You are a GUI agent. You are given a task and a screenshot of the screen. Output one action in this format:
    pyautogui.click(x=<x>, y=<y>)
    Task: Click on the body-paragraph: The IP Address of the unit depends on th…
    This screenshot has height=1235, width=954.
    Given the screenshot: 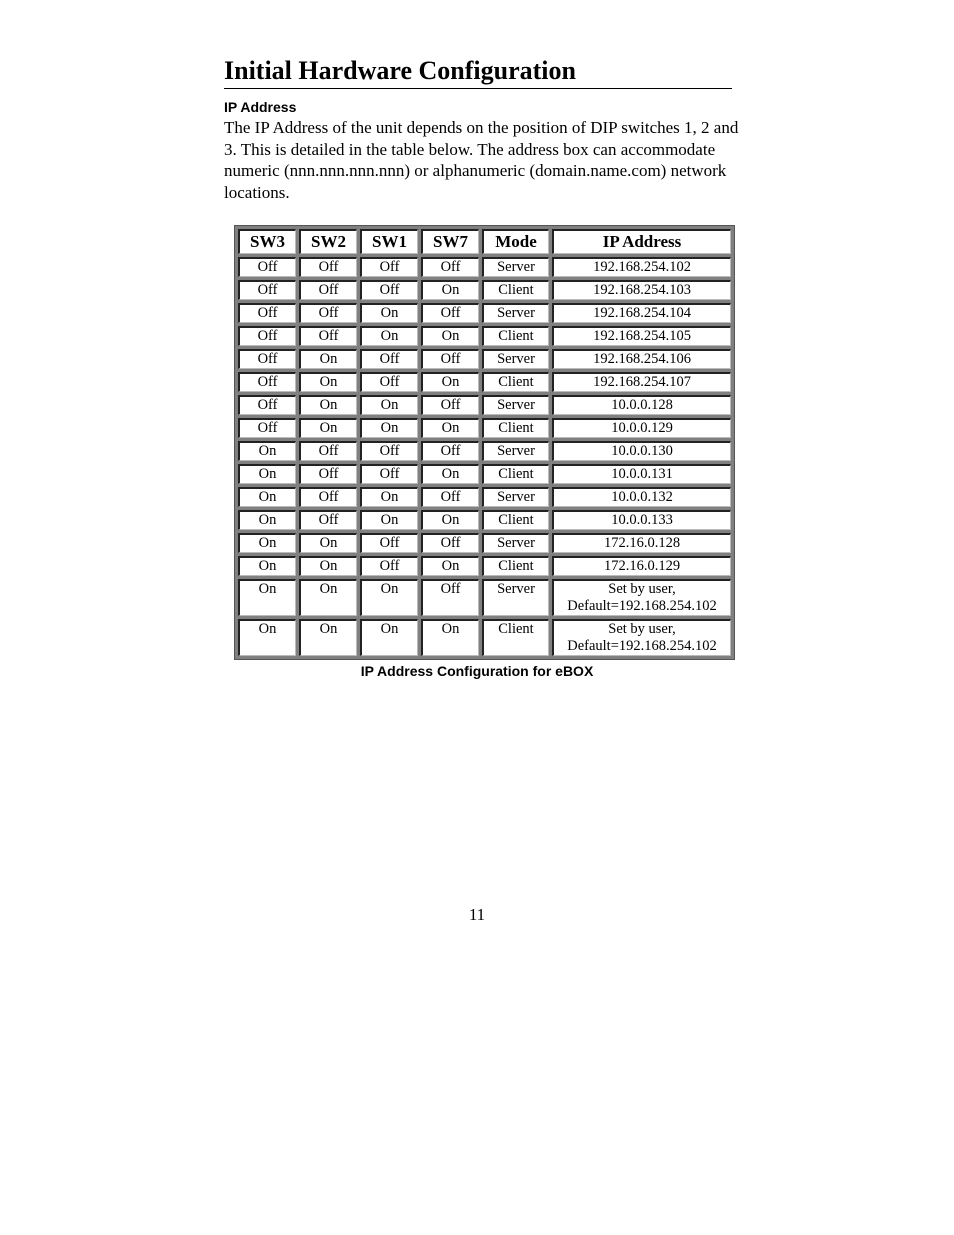 What is the action you would take?
    pyautogui.click(x=481, y=160)
    